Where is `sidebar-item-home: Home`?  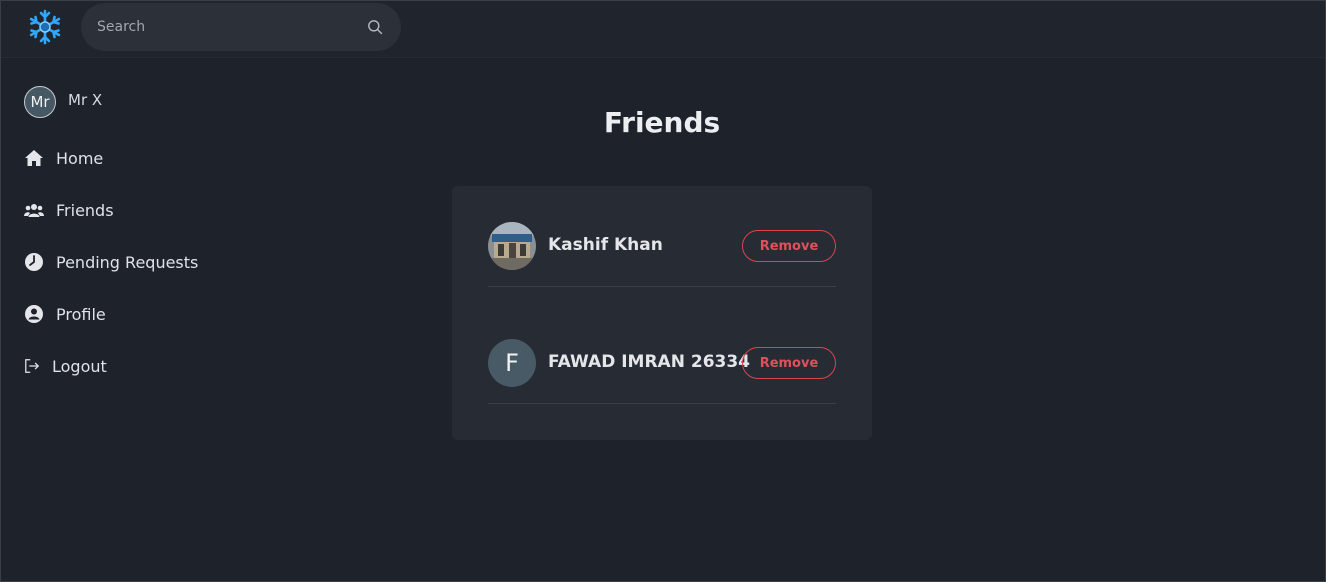 sidebar-item-home: Home is located at coordinates (63, 158).